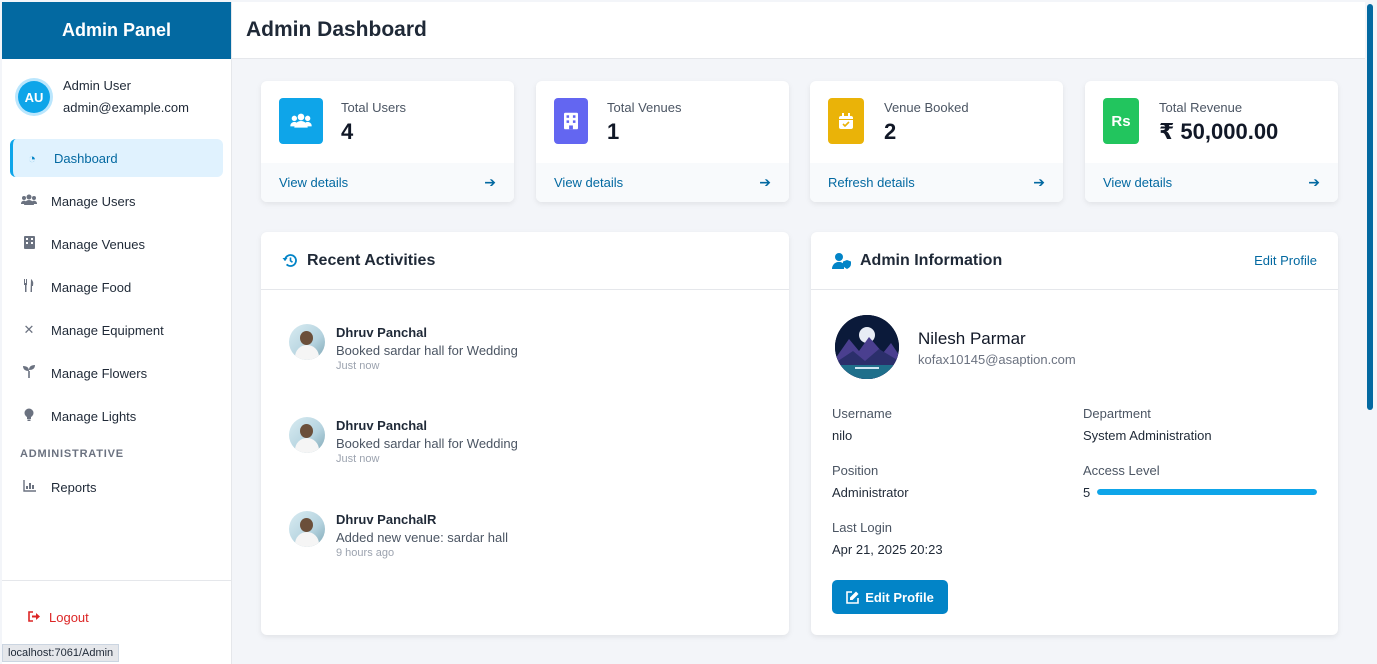  Describe the element at coordinates (887, 549) in the screenshot. I see `last-login-value: Apr 21, 2025 20:23` at that location.